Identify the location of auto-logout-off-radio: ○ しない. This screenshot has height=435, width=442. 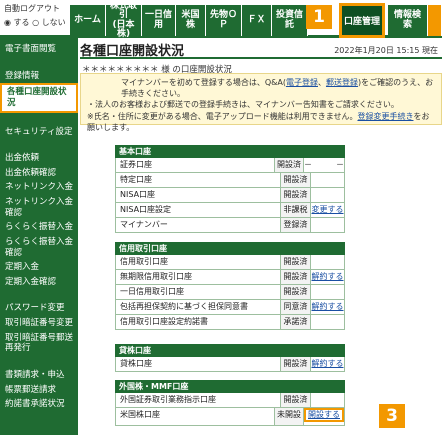
(49, 22).